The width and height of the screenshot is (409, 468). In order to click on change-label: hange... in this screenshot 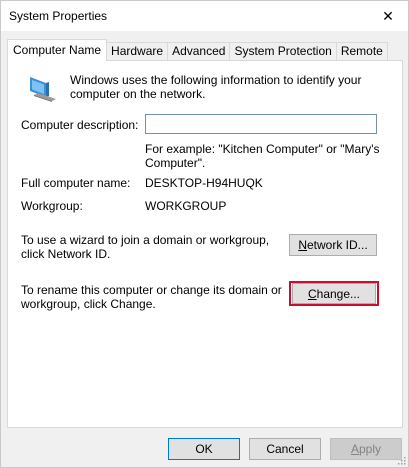, I will do `click(338, 293)`.